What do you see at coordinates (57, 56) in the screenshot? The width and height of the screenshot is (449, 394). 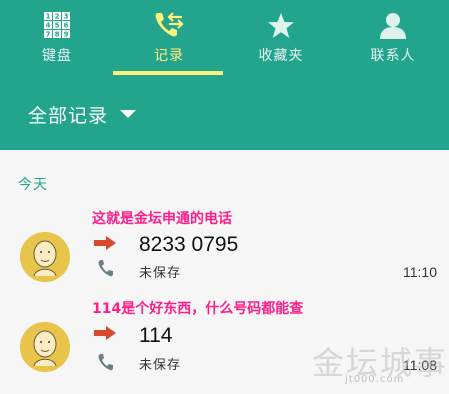 I see `tab-label: 键盘` at bounding box center [57, 56].